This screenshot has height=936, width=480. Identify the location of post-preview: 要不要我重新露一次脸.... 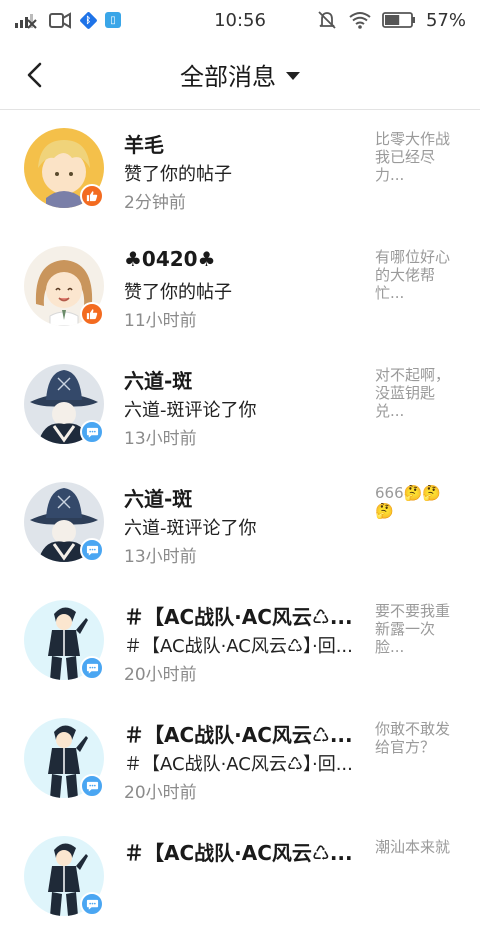
(413, 629).